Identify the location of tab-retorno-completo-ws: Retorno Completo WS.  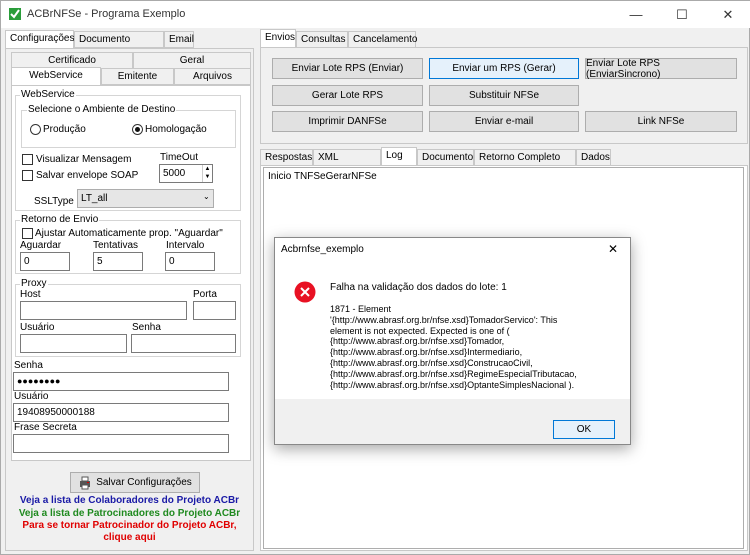
(525, 163).